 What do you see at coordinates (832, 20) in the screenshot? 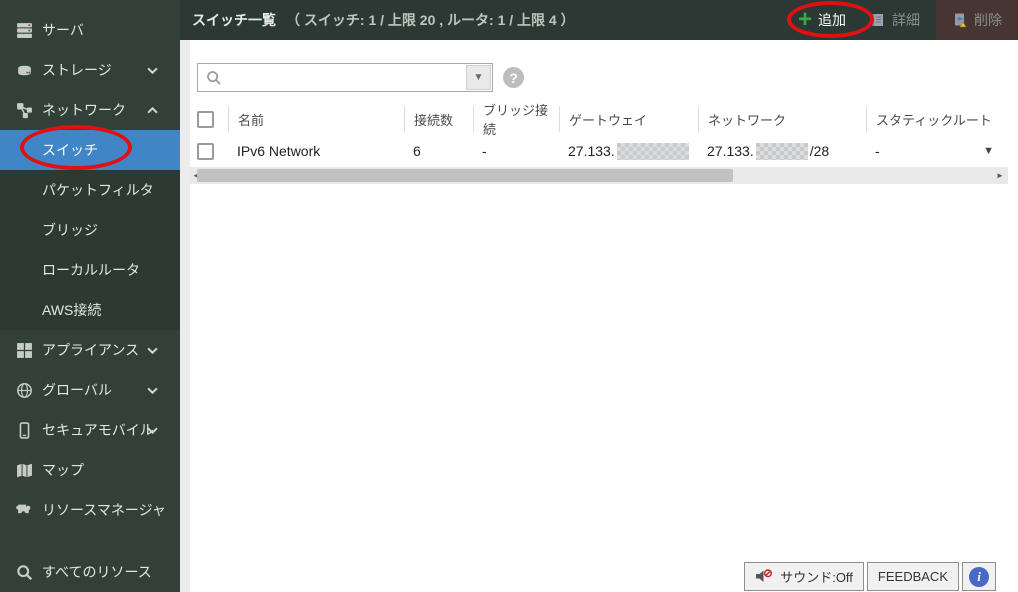
I see `add-button-label: 追加` at bounding box center [832, 20].